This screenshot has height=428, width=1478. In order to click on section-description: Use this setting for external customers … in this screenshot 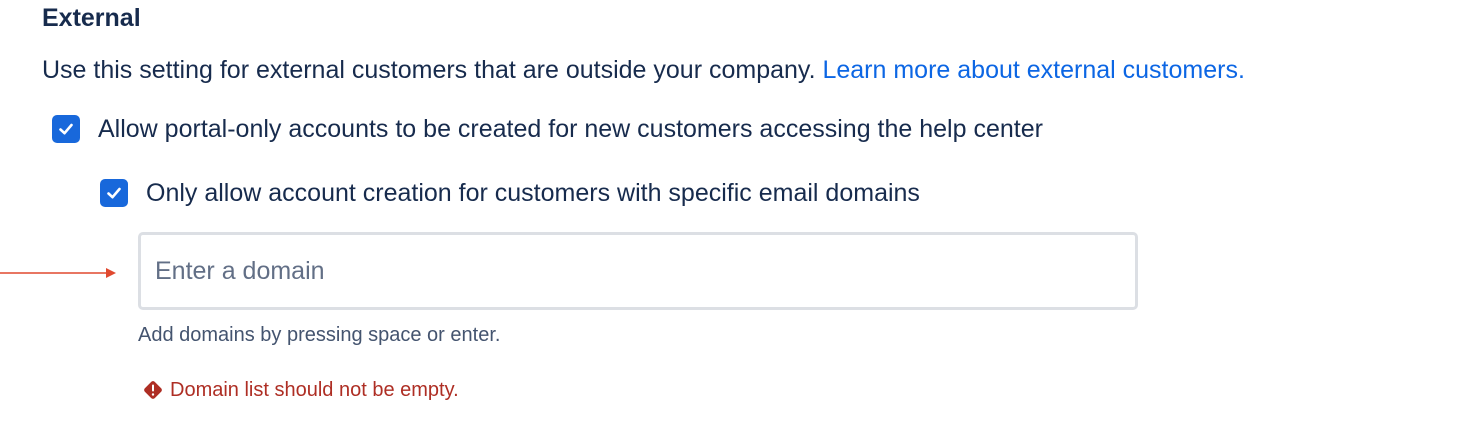, I will do `click(643, 70)`.